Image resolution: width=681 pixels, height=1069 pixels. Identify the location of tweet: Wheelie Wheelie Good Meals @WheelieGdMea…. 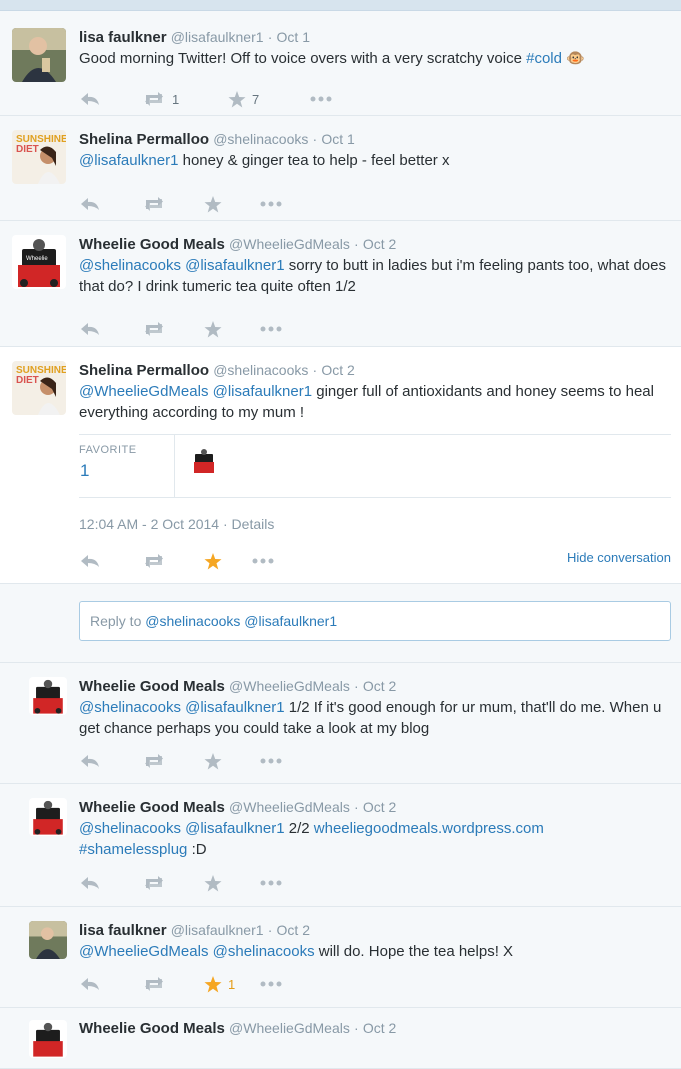
(340, 284).